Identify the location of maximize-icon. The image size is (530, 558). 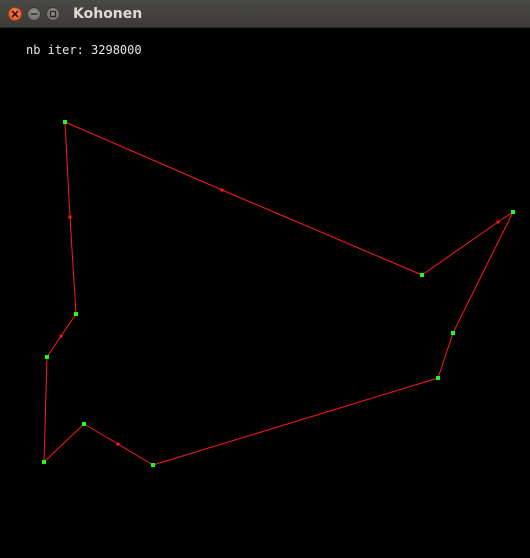
(53, 14).